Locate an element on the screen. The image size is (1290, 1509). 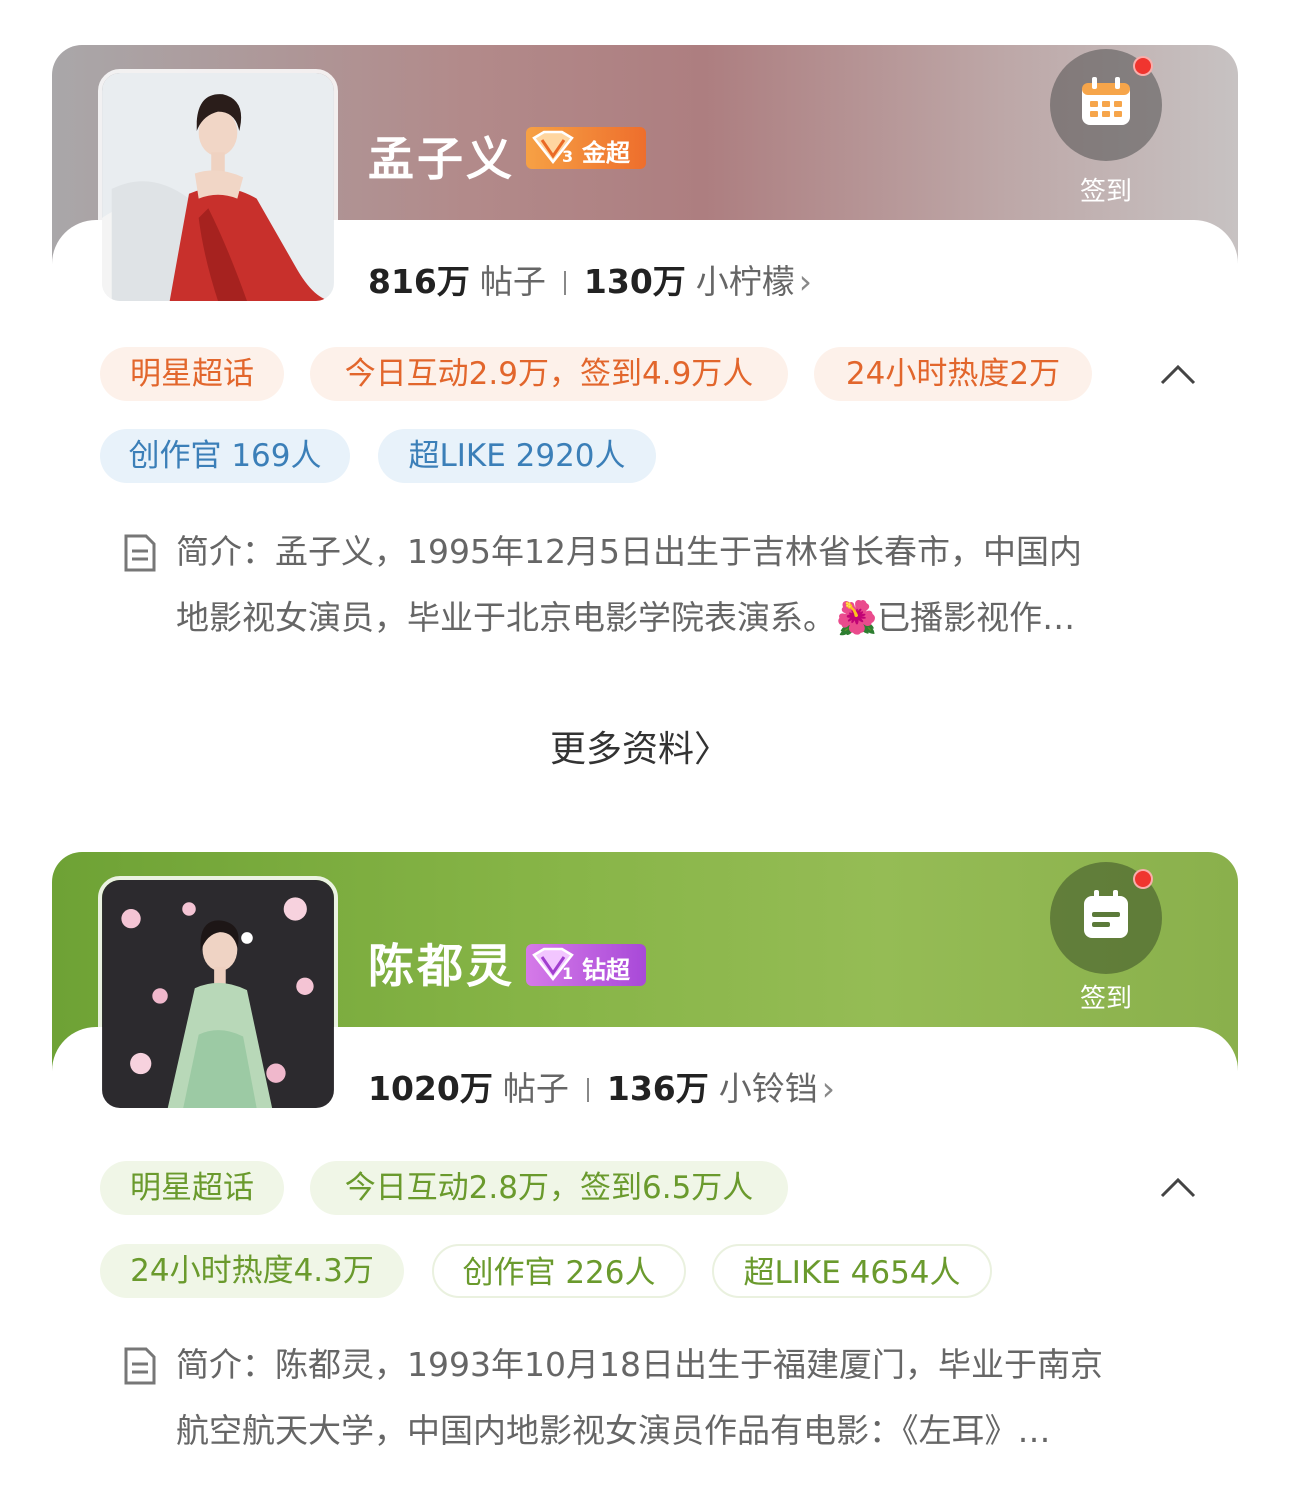
diamond-super-badge: 1 钻超 is located at coordinates (586, 965).